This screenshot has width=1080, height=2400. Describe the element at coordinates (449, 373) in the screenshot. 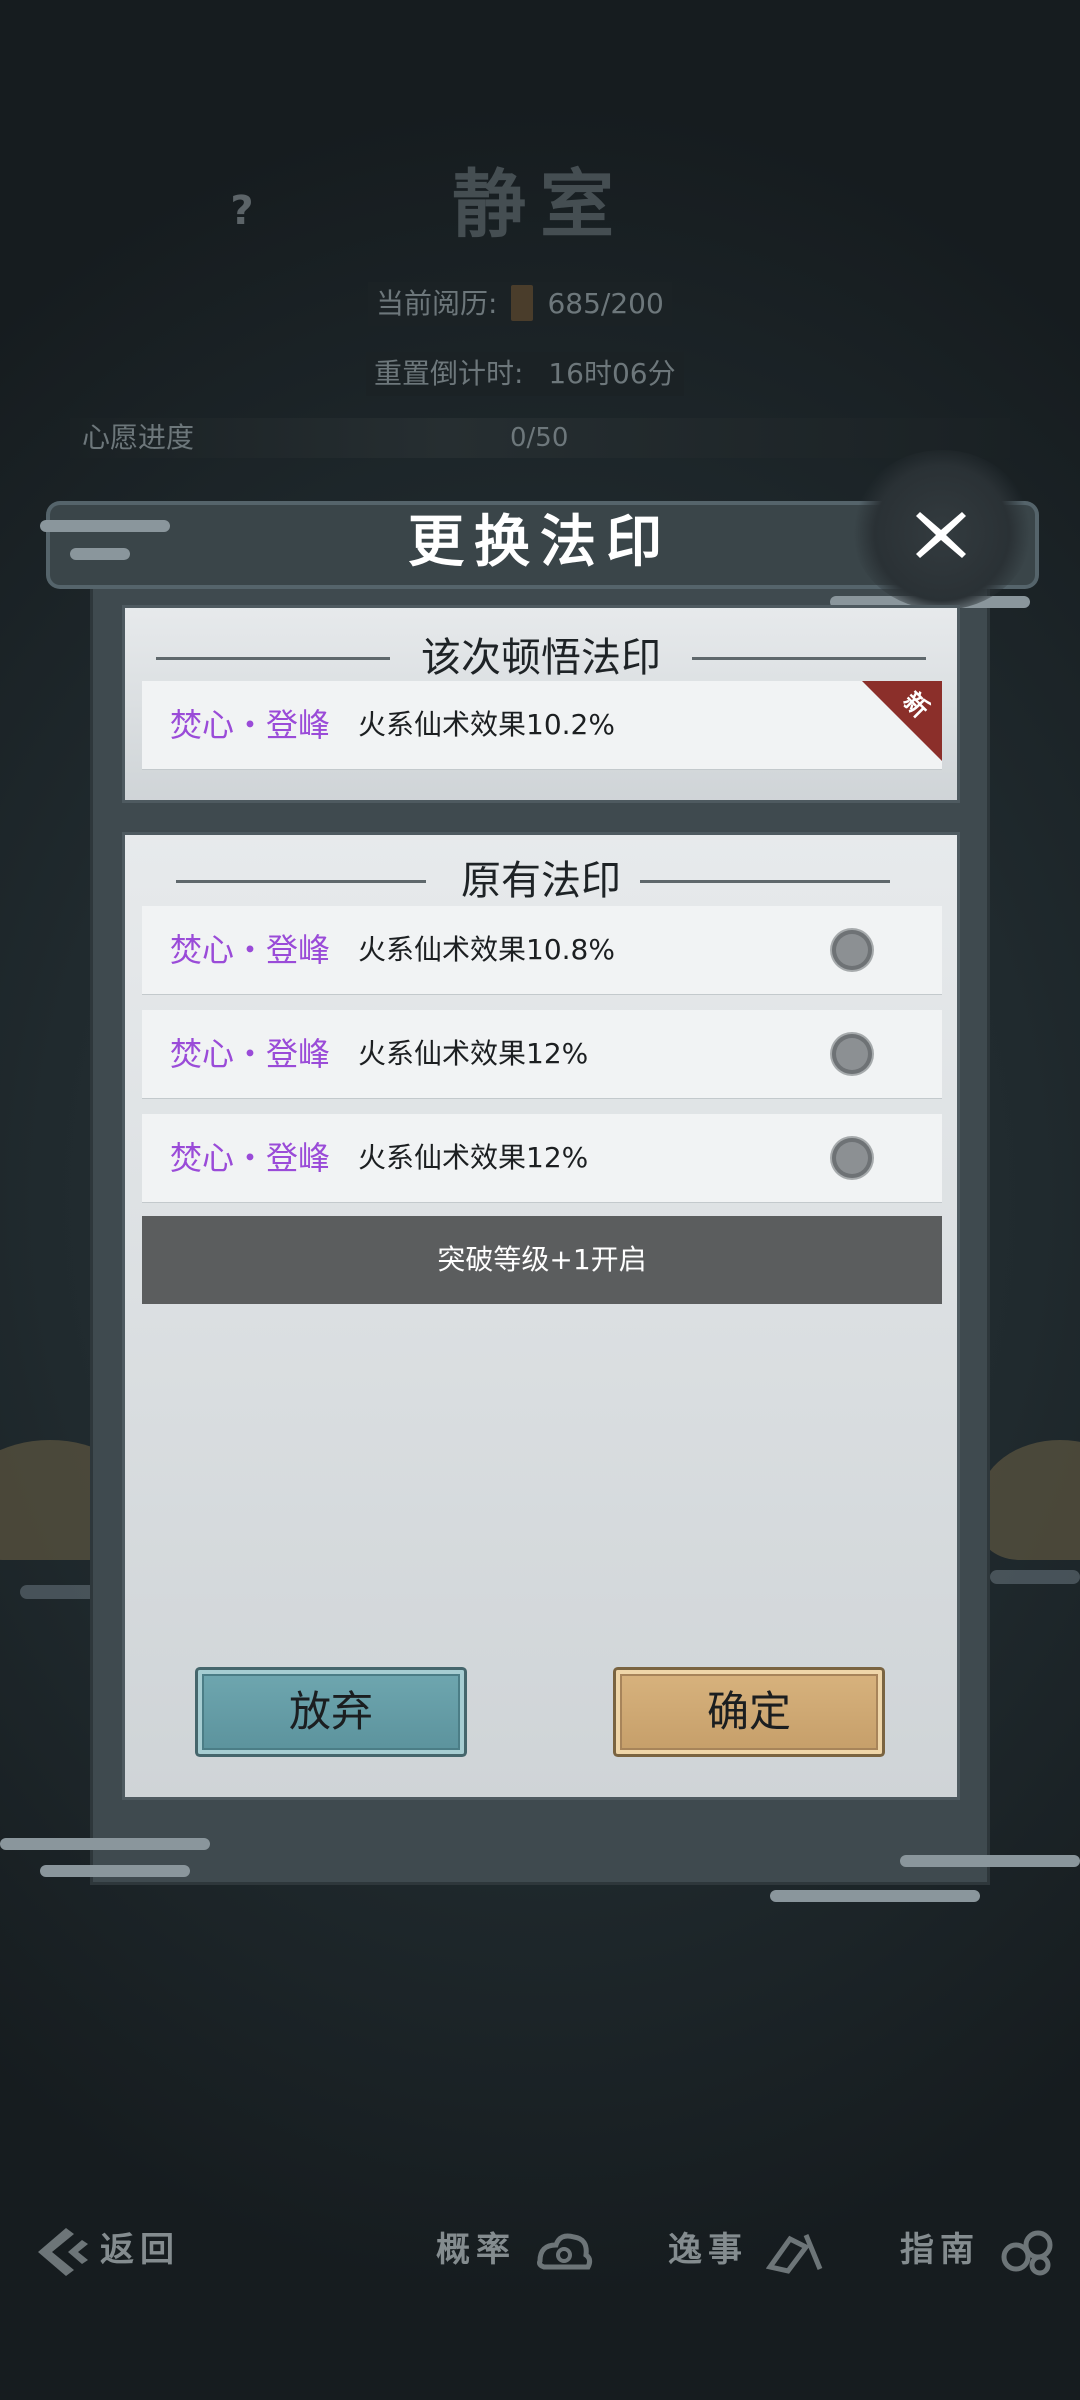

I see `reset-label: 重置倒计时:` at that location.